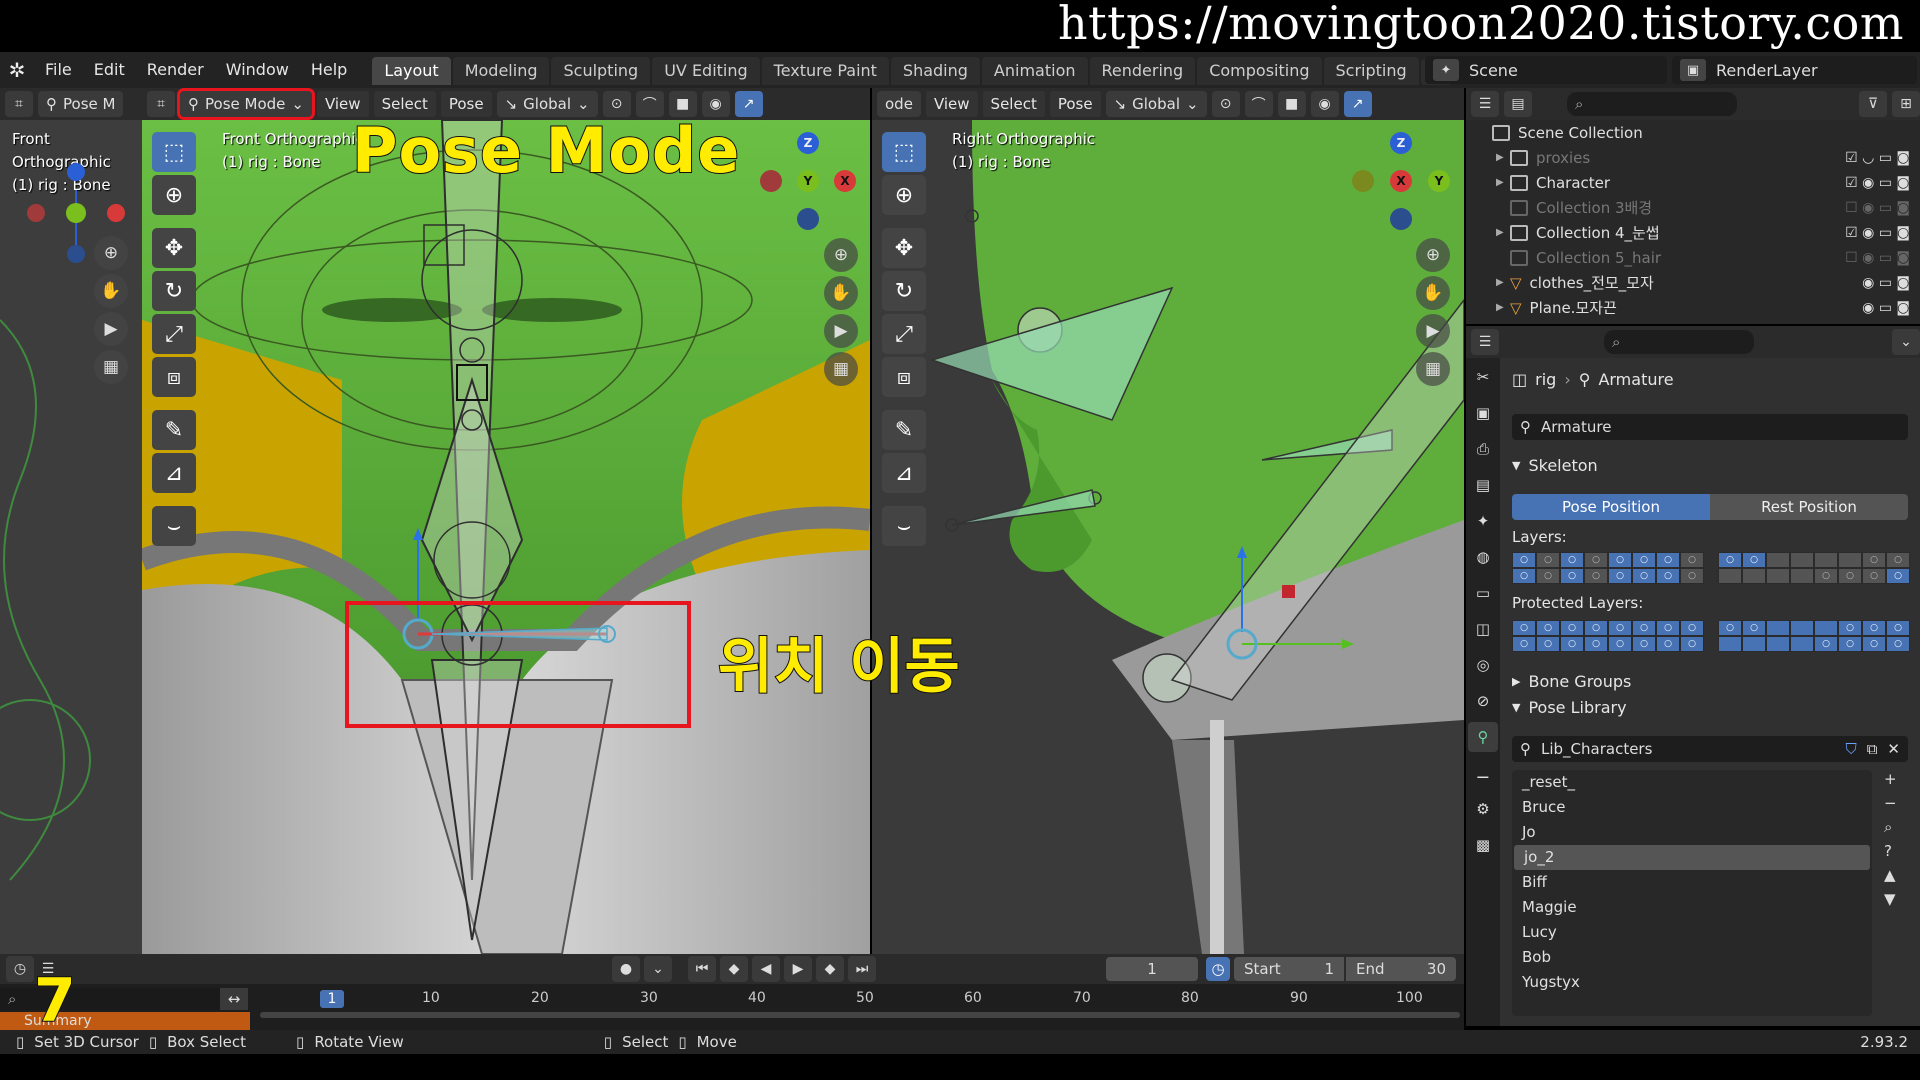 The width and height of the screenshot is (1920, 1080). I want to click on skeleton-panel-header: ▼ Skeleton, so click(1555, 465).